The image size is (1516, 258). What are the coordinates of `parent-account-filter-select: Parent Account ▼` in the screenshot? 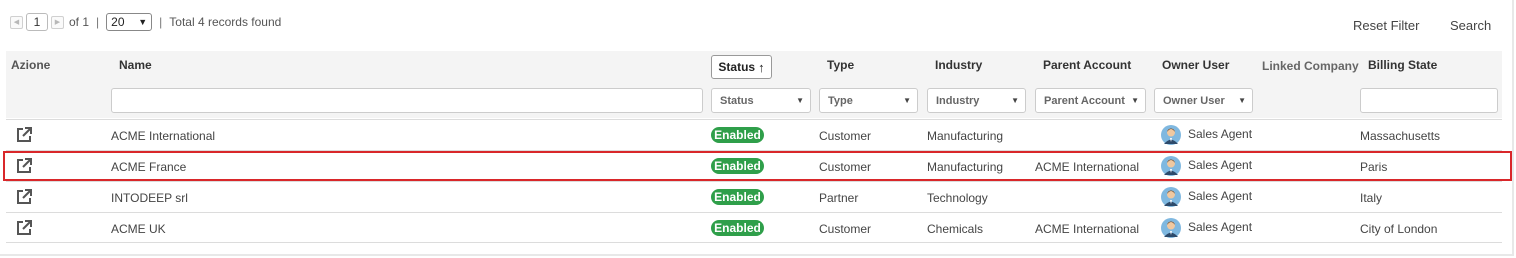 It's located at (1090, 100).